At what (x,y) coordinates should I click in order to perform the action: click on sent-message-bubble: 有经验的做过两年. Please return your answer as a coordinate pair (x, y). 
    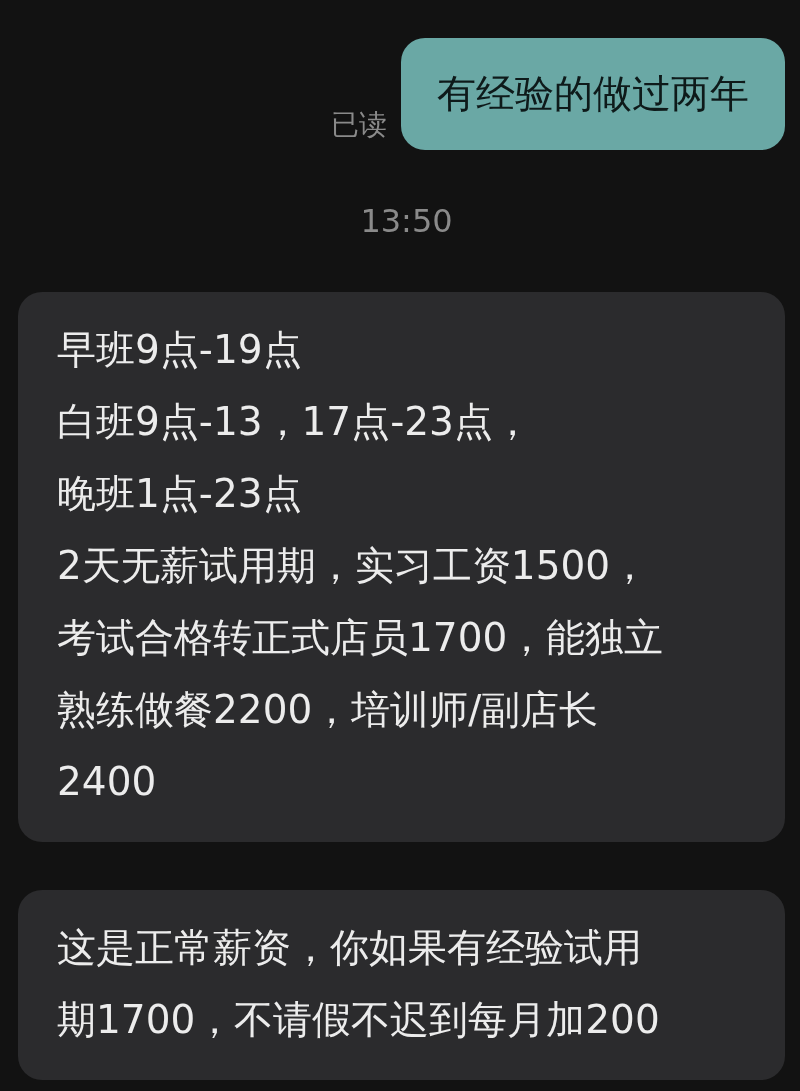
    Looking at the image, I should click on (593, 94).